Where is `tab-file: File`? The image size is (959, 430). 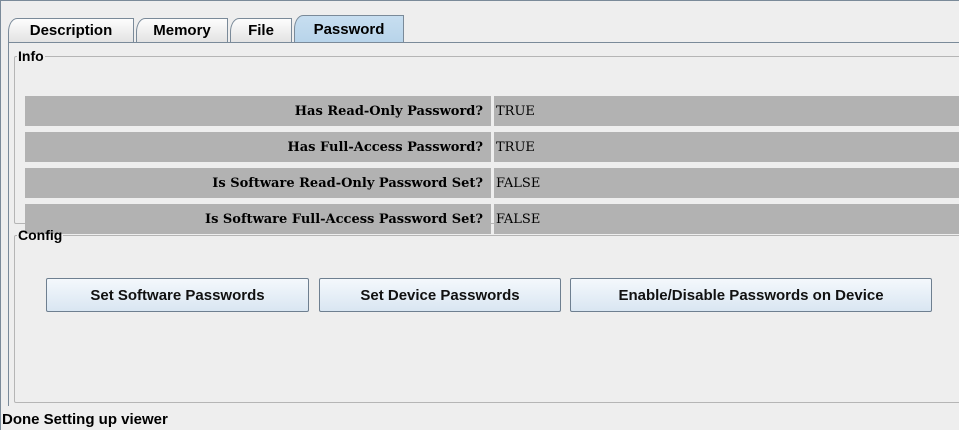
tab-file: File is located at coordinates (261, 30).